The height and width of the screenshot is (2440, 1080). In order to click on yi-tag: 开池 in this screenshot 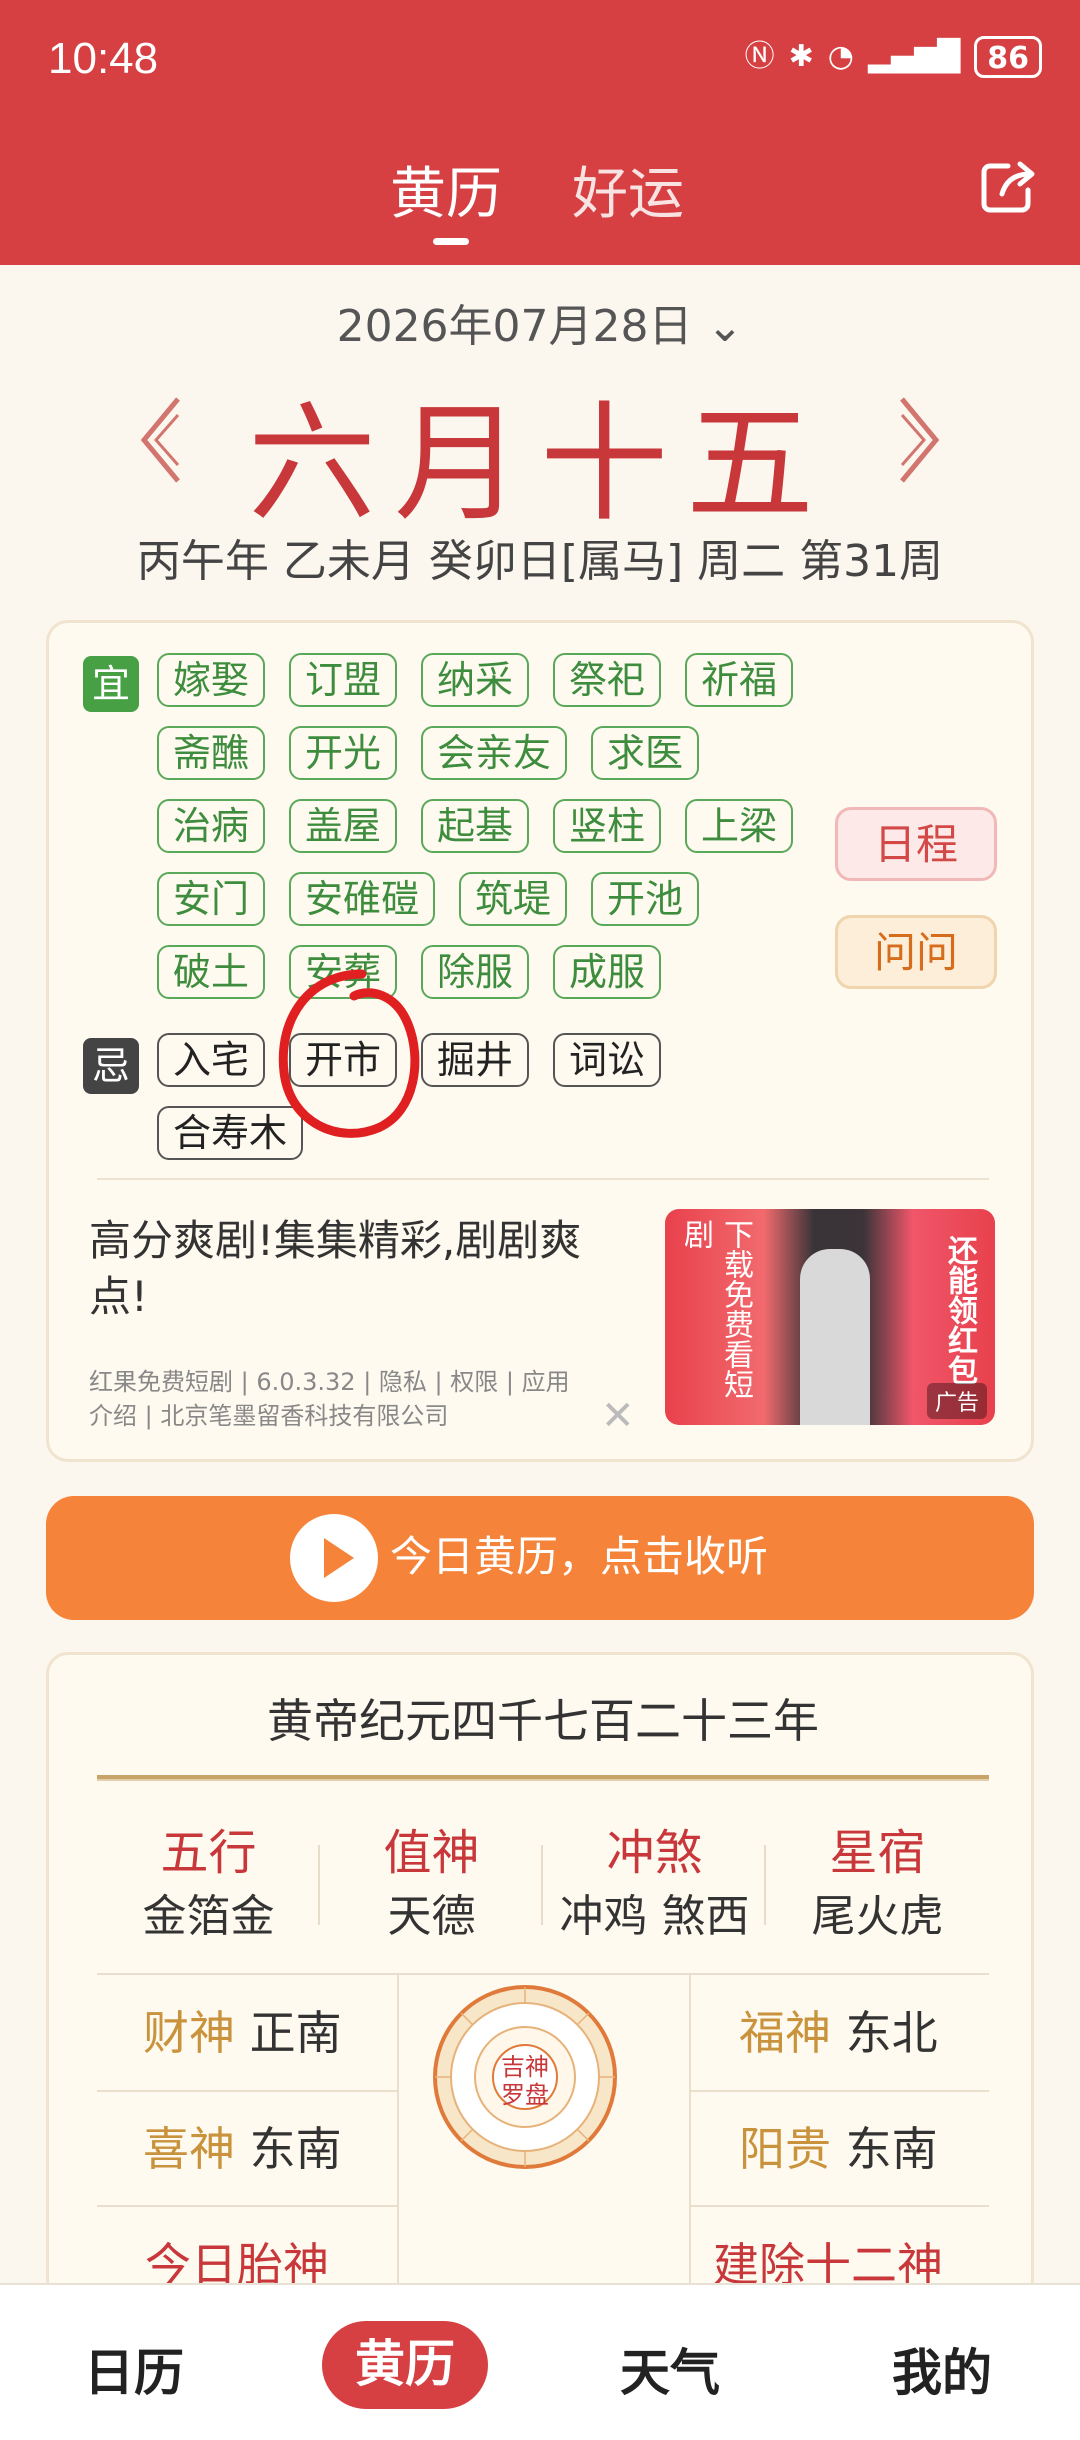, I will do `click(645, 899)`.